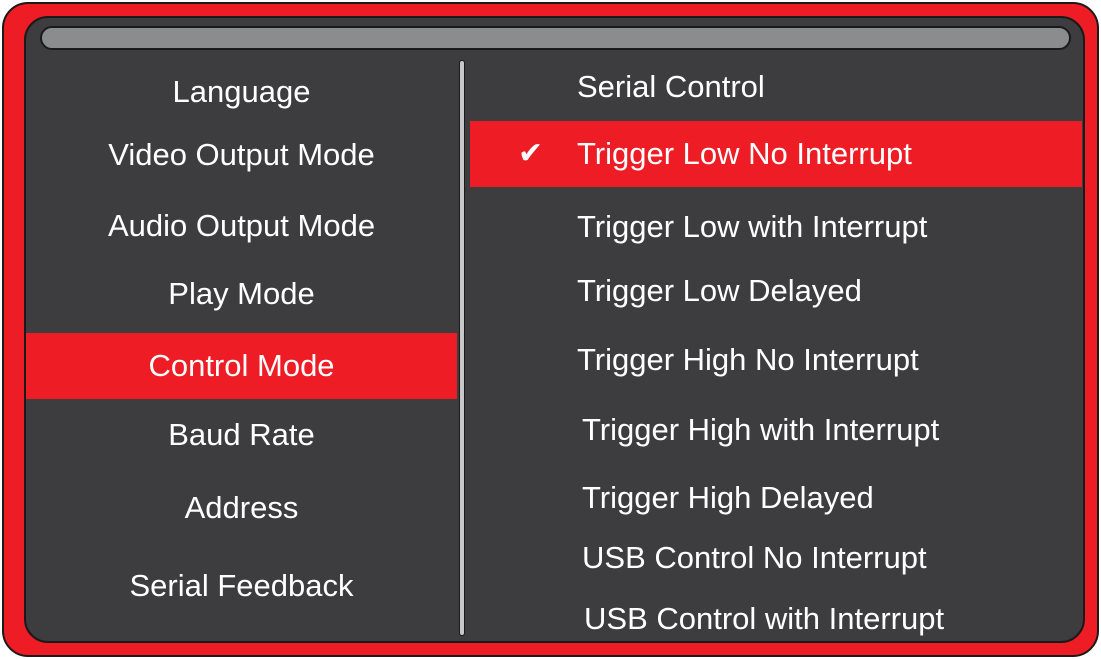 The width and height of the screenshot is (1101, 659). I want to click on menu-item-address: Address, so click(241, 508).